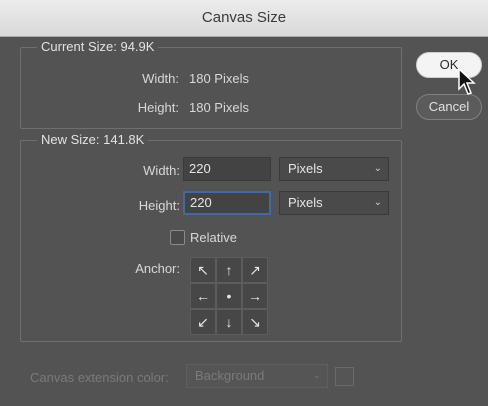 The width and height of the screenshot is (488, 406). What do you see at coordinates (203, 296) in the screenshot?
I see `anchor-left-icon: ←` at bounding box center [203, 296].